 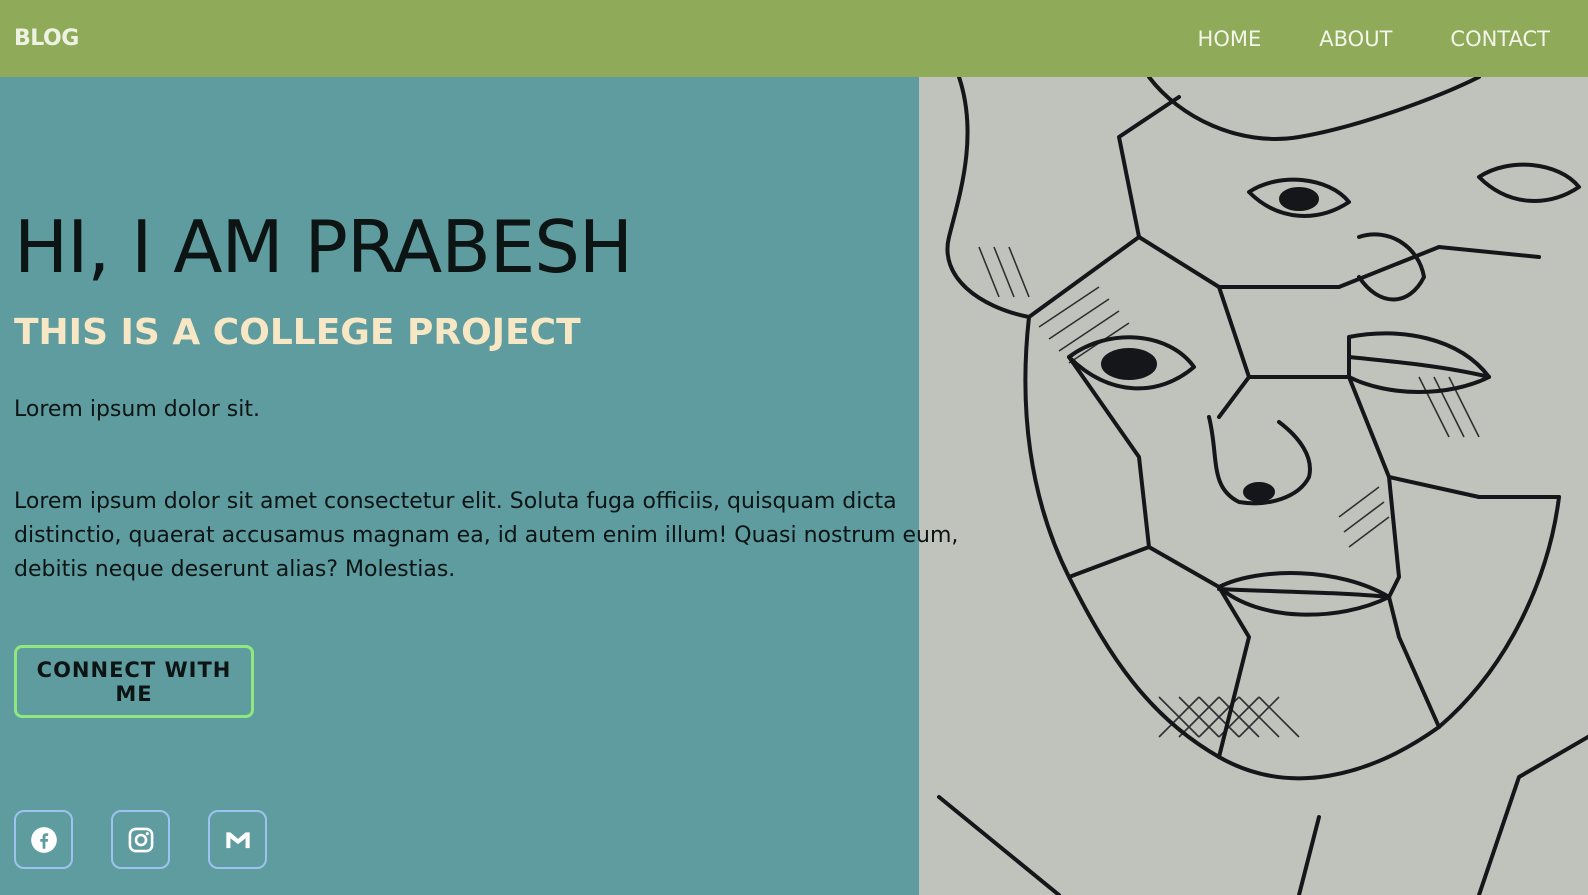 What do you see at coordinates (794, 38) in the screenshot?
I see `navbar: BLOG HOME ABOUT CONTACT` at bounding box center [794, 38].